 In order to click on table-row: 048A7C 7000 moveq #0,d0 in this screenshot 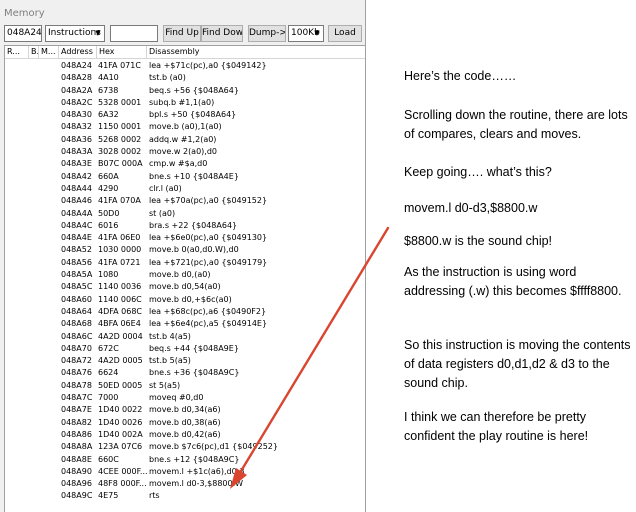, I will do `click(185, 398)`.